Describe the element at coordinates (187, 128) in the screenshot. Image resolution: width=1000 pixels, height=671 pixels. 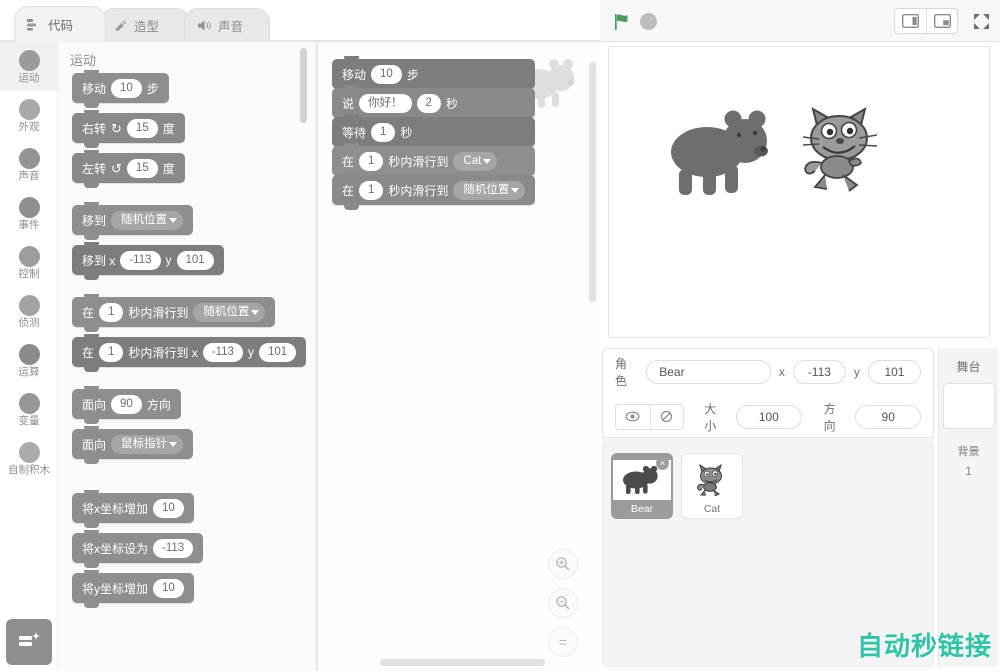
I see `palette-block-turn-right: 右转 ↻ 15 度` at that location.